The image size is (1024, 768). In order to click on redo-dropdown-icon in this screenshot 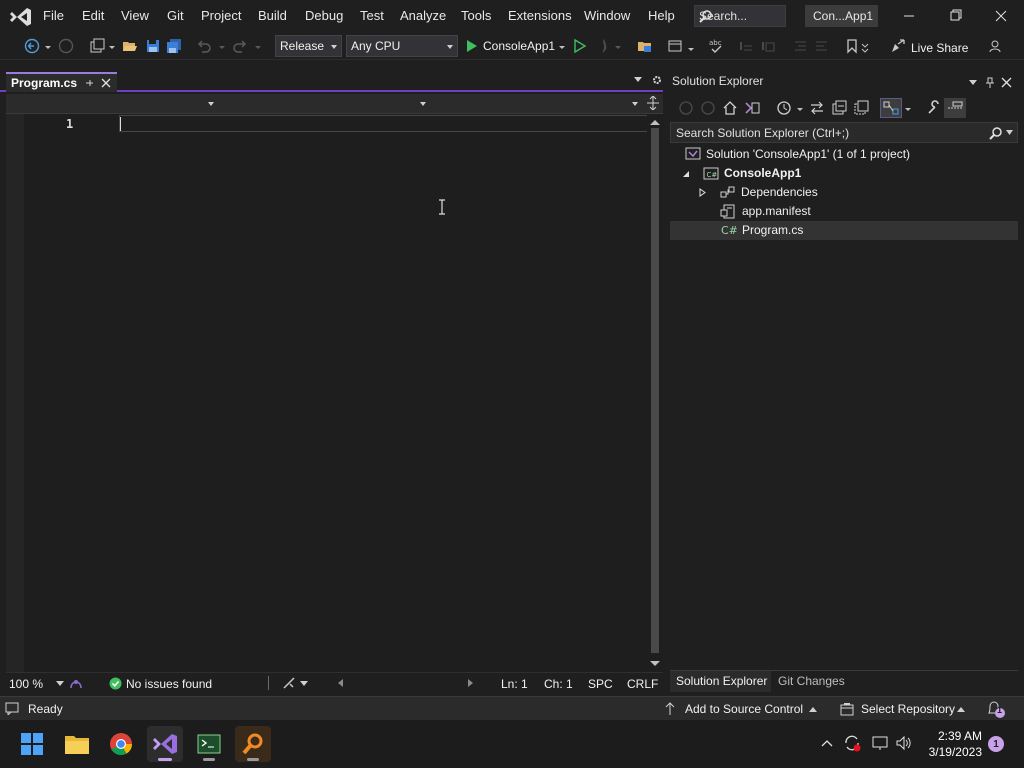, I will do `click(258, 46)`.